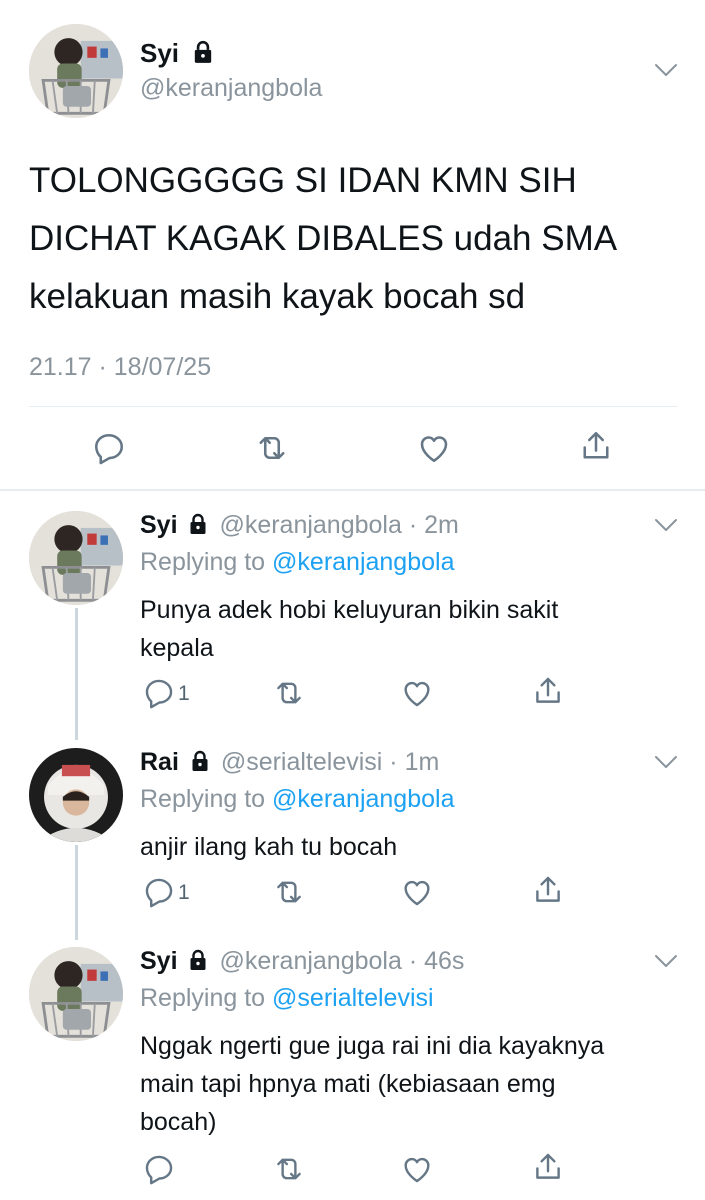  Describe the element at coordinates (353, 406) in the screenshot. I see `divider` at that location.